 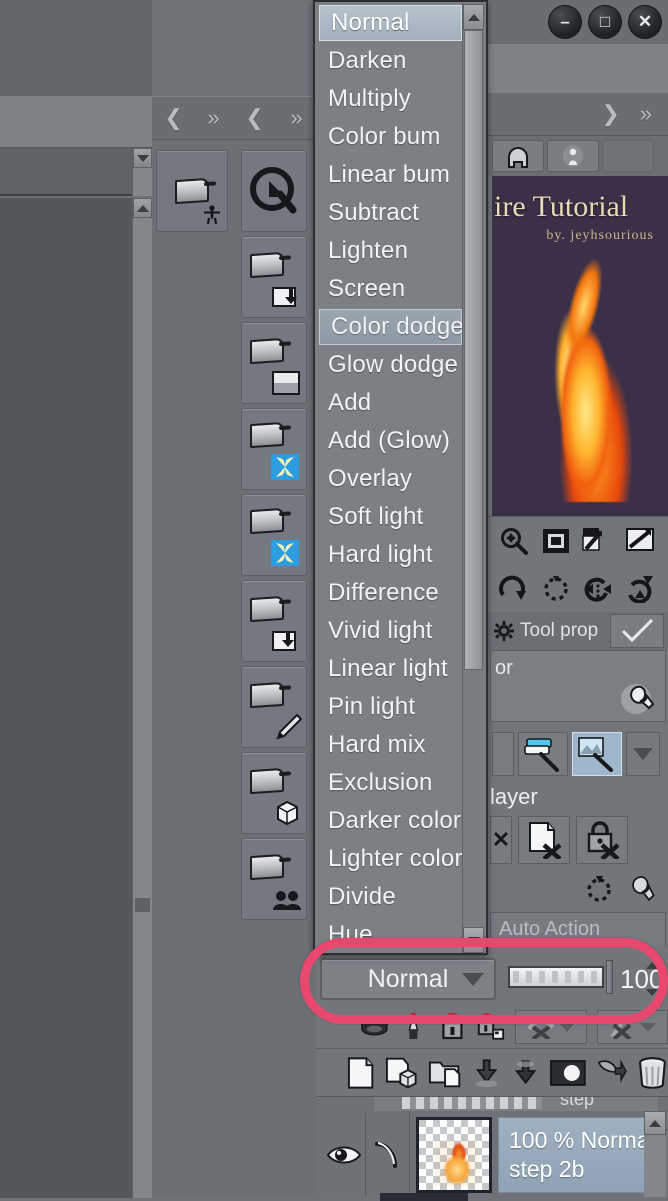 I want to click on palette-tab-row, so click(x=578, y=156).